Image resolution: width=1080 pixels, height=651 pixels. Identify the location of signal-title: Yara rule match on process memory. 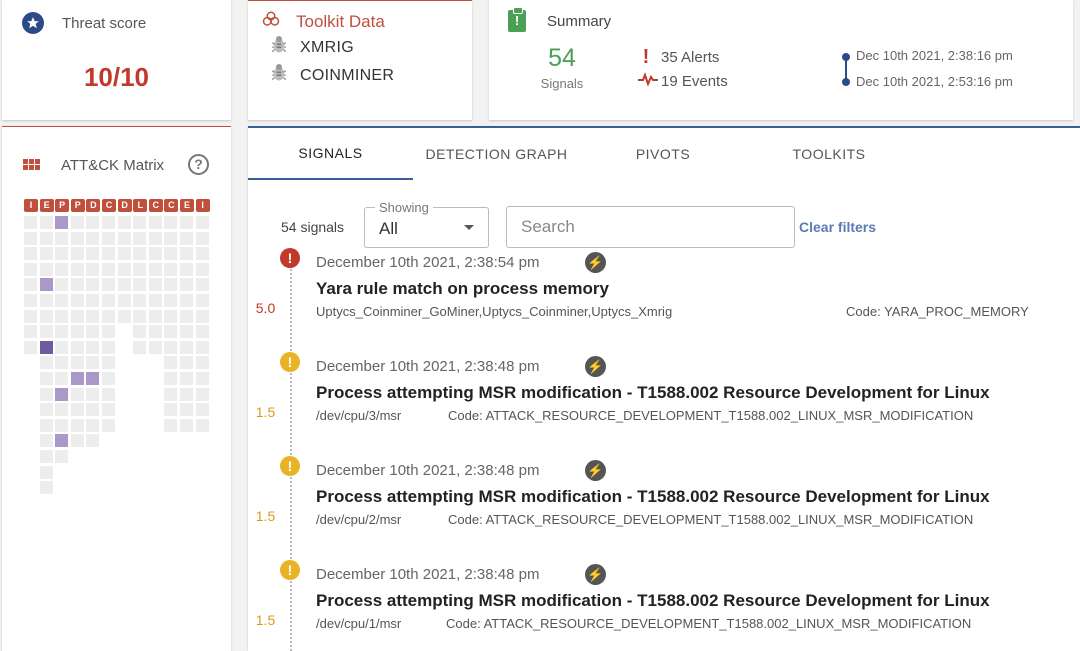
(462, 289).